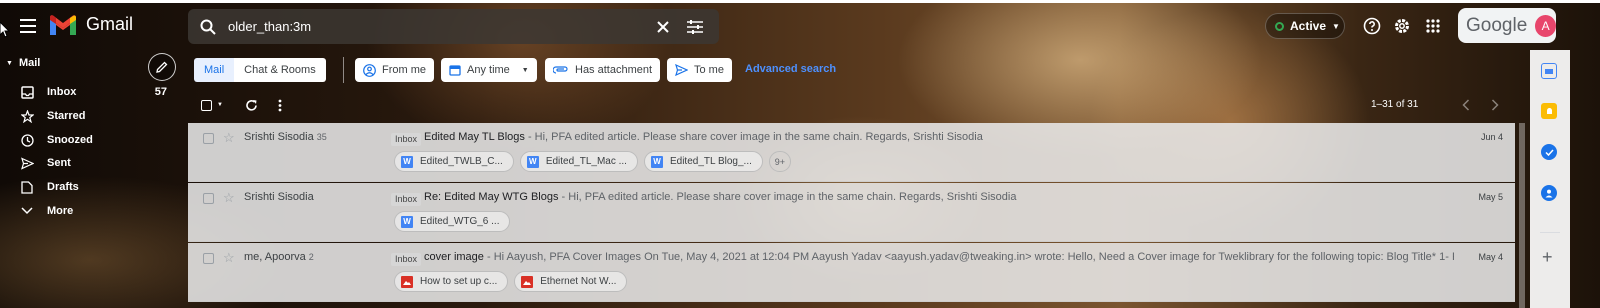  Describe the element at coordinates (27, 116) in the screenshot. I see `star-icon` at that location.